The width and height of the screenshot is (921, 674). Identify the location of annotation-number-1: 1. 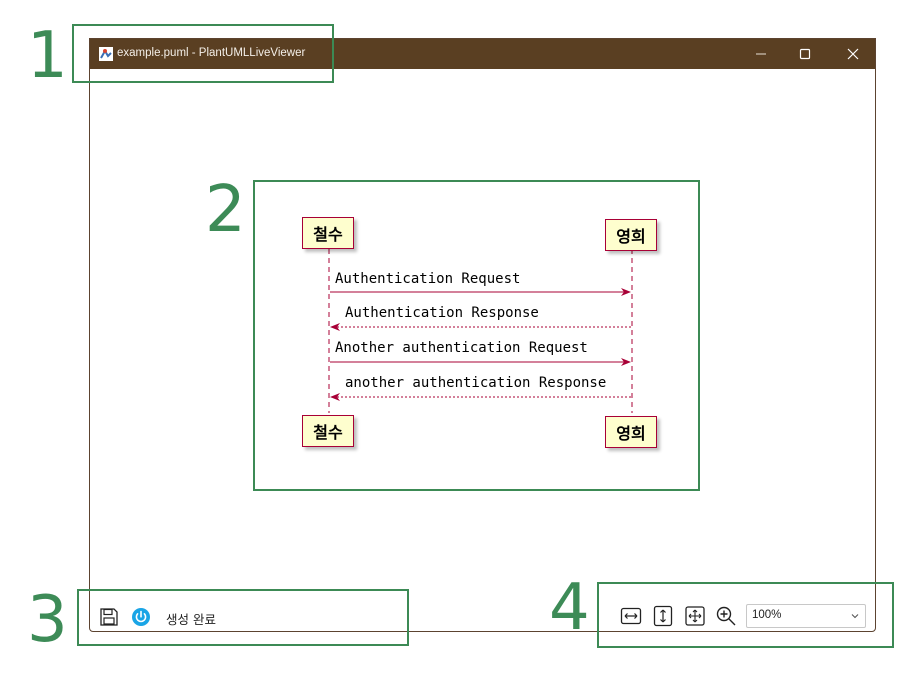
(47, 56).